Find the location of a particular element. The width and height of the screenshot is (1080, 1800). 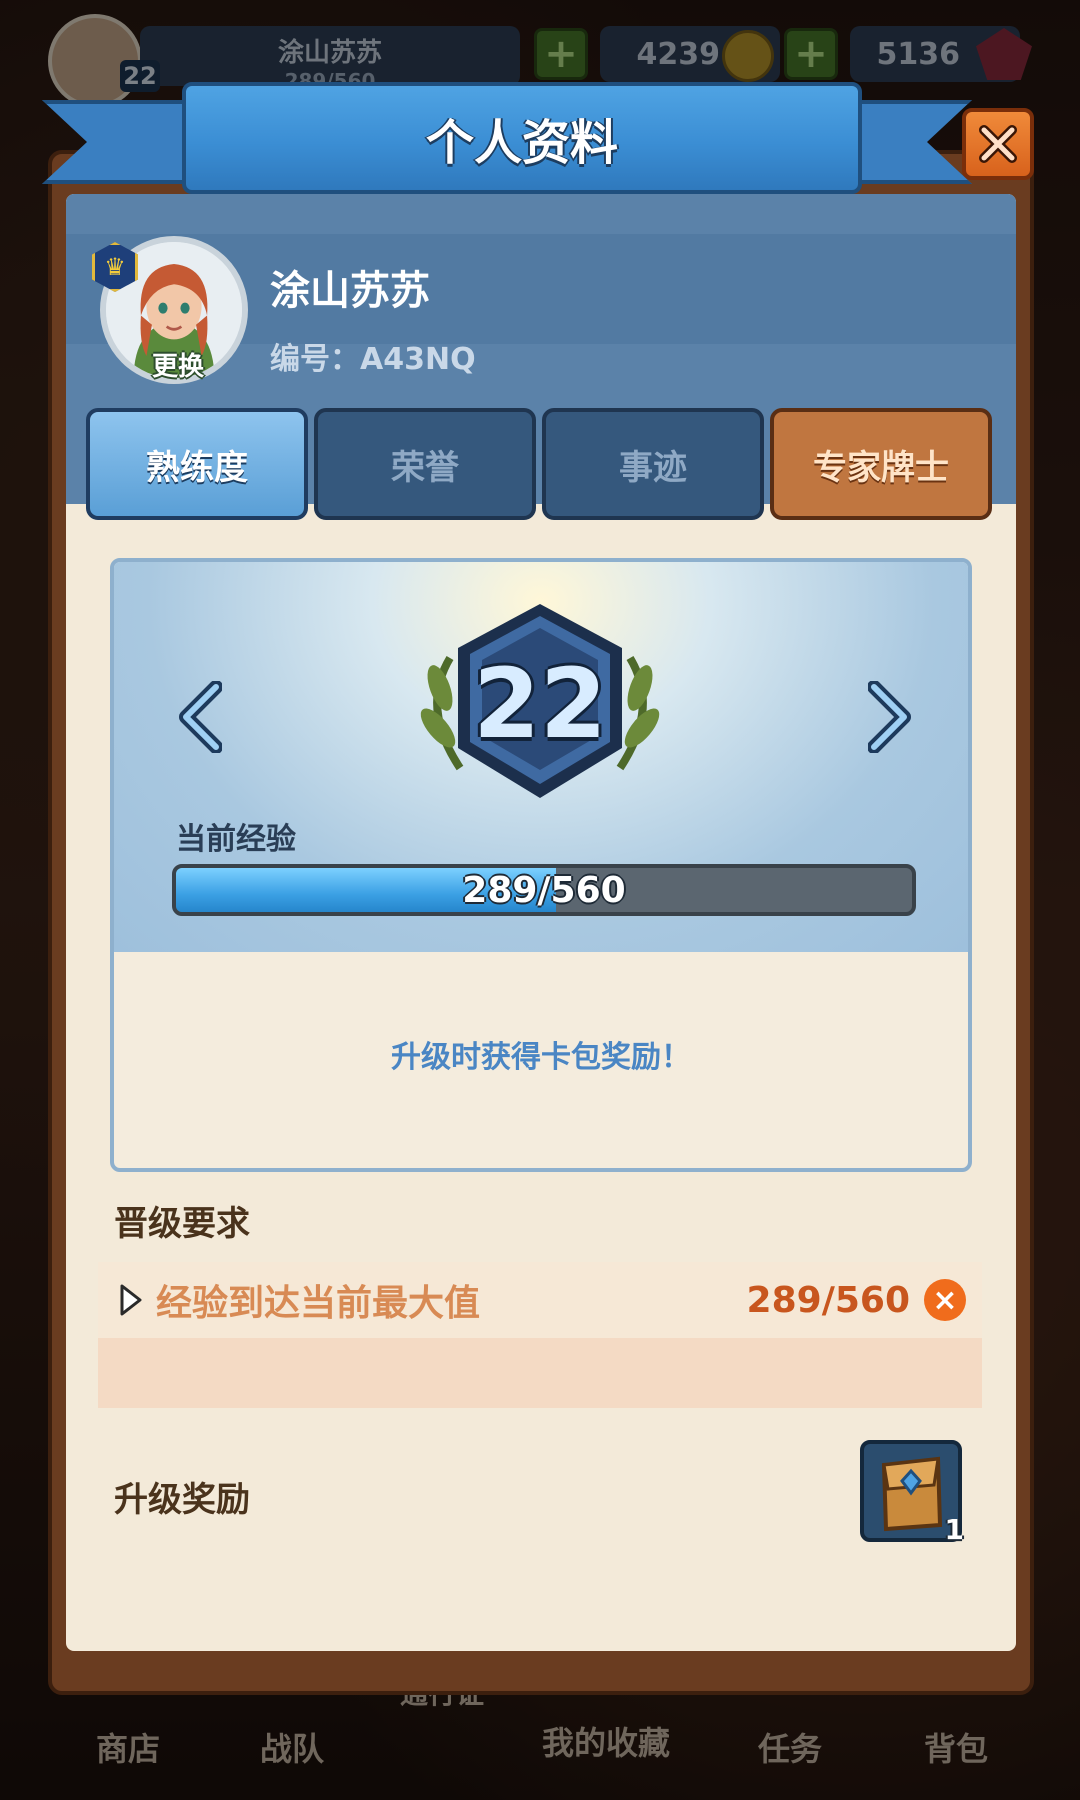

close-icon is located at coordinates (998, 144).